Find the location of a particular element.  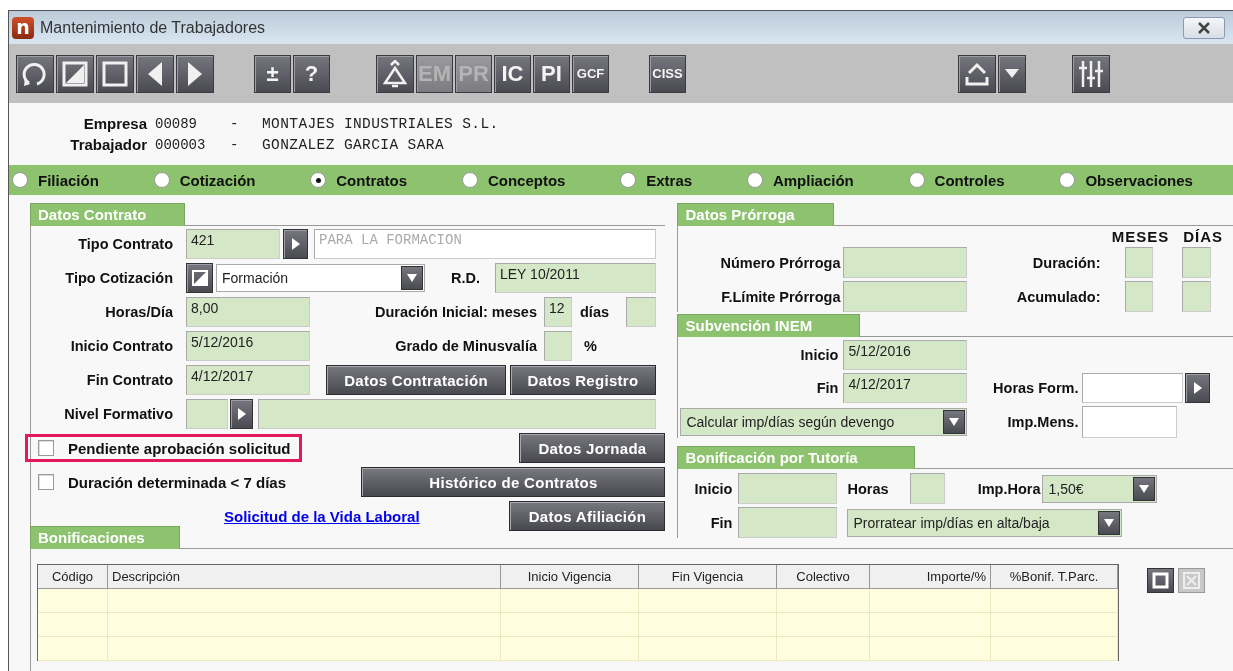

column-header: %Bonif. T.Parc. is located at coordinates (1054, 577).